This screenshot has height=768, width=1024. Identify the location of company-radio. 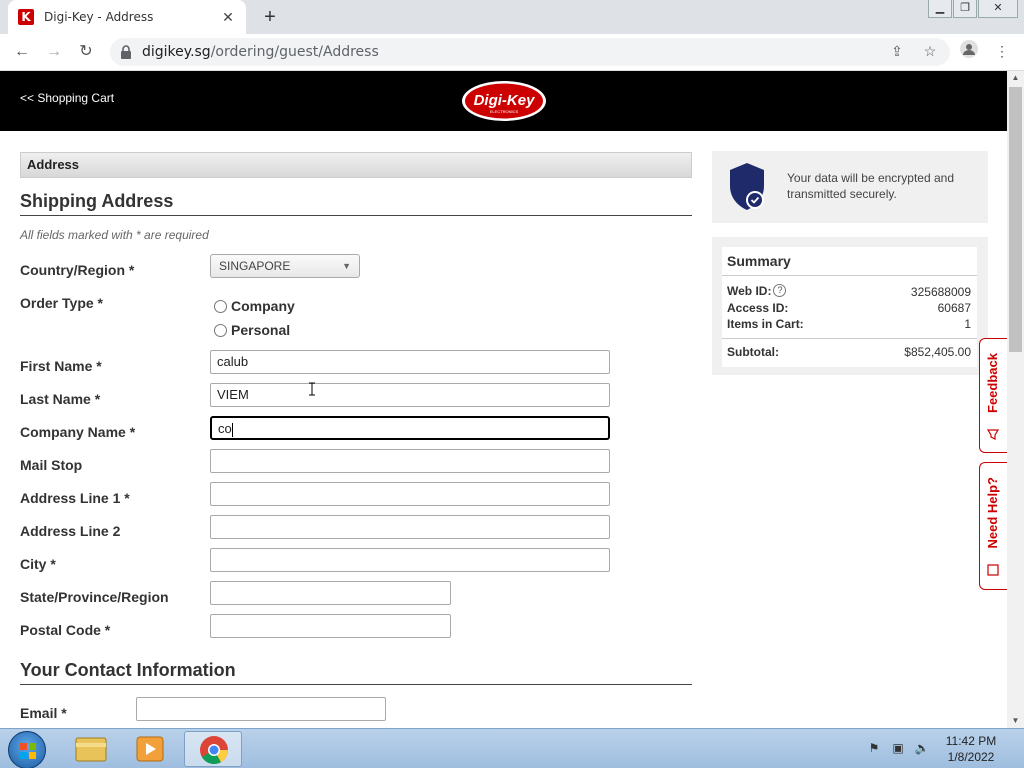
(220, 306).